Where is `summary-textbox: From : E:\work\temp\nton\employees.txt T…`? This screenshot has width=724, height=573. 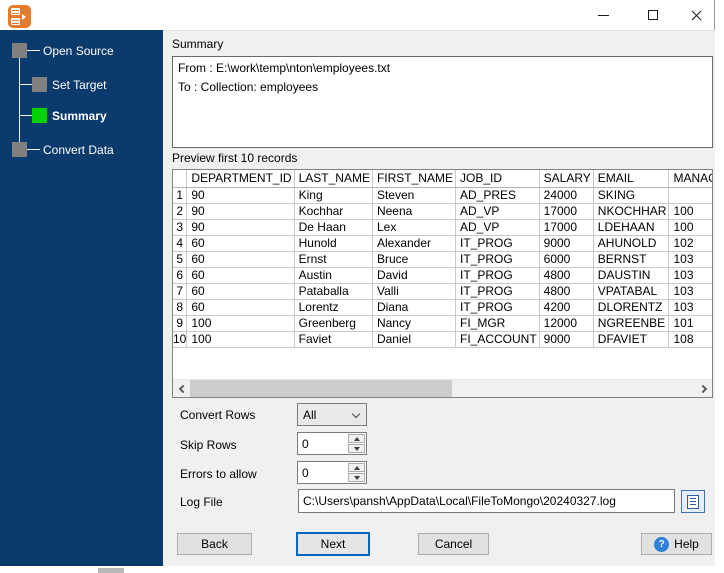
summary-textbox: From : E:\work\temp\nton\employees.txt T… is located at coordinates (442, 102).